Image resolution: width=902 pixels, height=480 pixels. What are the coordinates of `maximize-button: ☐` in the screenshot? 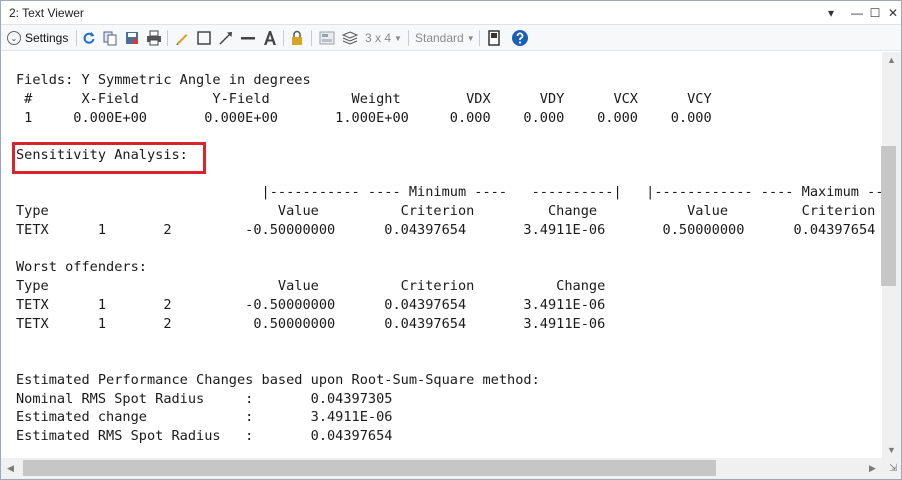 It's located at (875, 13).